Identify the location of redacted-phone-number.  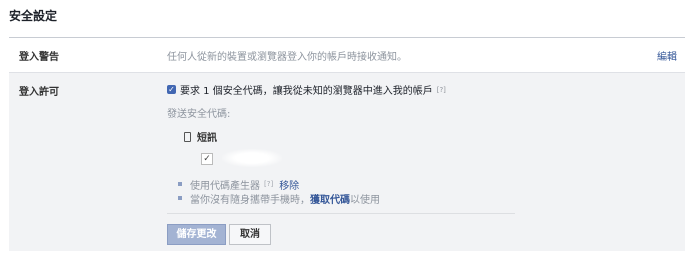
(252, 158).